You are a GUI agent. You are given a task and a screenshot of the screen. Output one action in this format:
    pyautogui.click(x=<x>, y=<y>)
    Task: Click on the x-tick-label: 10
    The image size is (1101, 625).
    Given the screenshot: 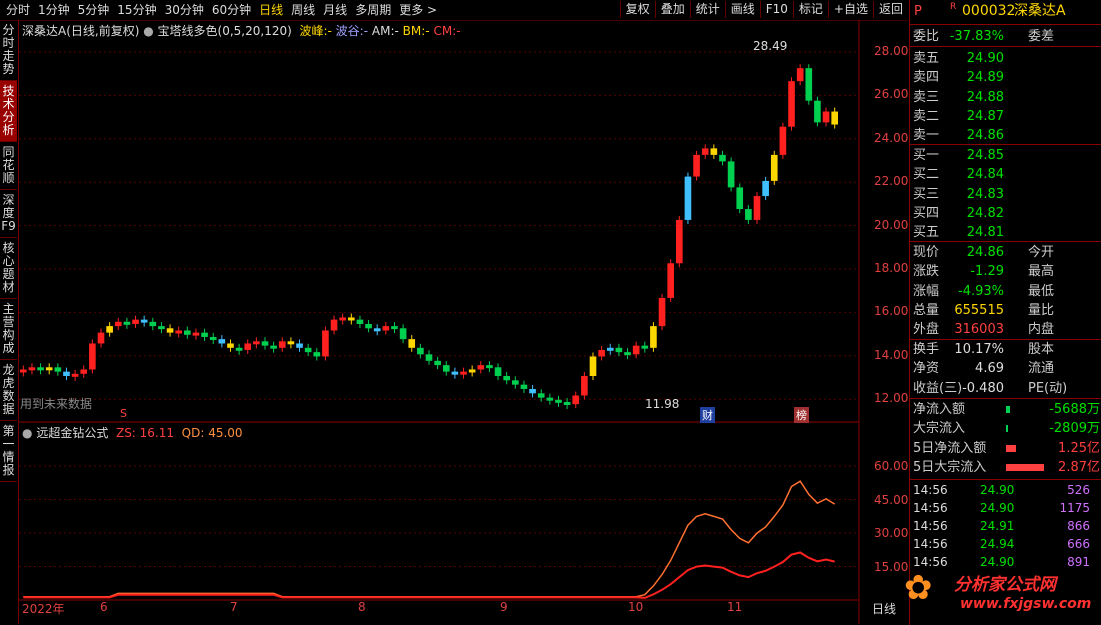 What is the action you would take?
    pyautogui.click(x=636, y=607)
    